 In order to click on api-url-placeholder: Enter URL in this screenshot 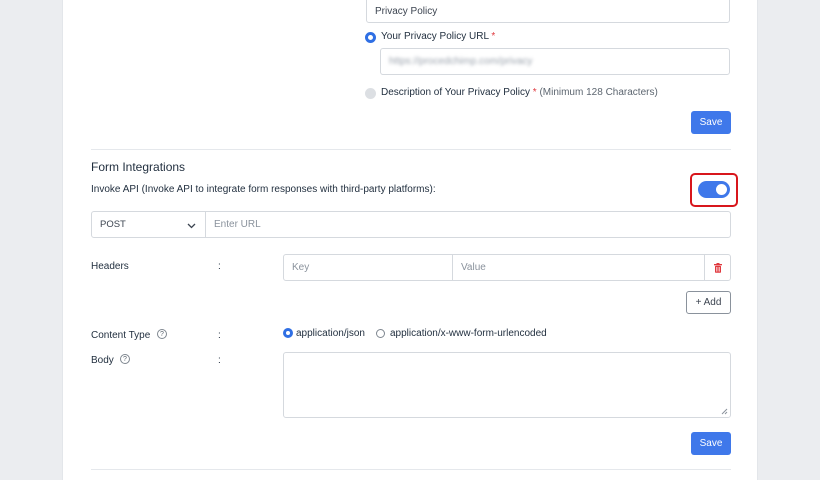, I will do `click(237, 224)`.